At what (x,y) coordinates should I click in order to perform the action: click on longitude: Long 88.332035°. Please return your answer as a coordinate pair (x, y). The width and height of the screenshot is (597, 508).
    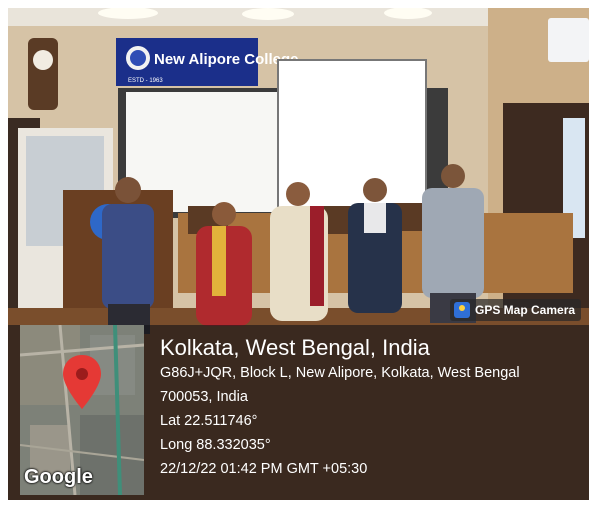
    Looking at the image, I should click on (215, 445).